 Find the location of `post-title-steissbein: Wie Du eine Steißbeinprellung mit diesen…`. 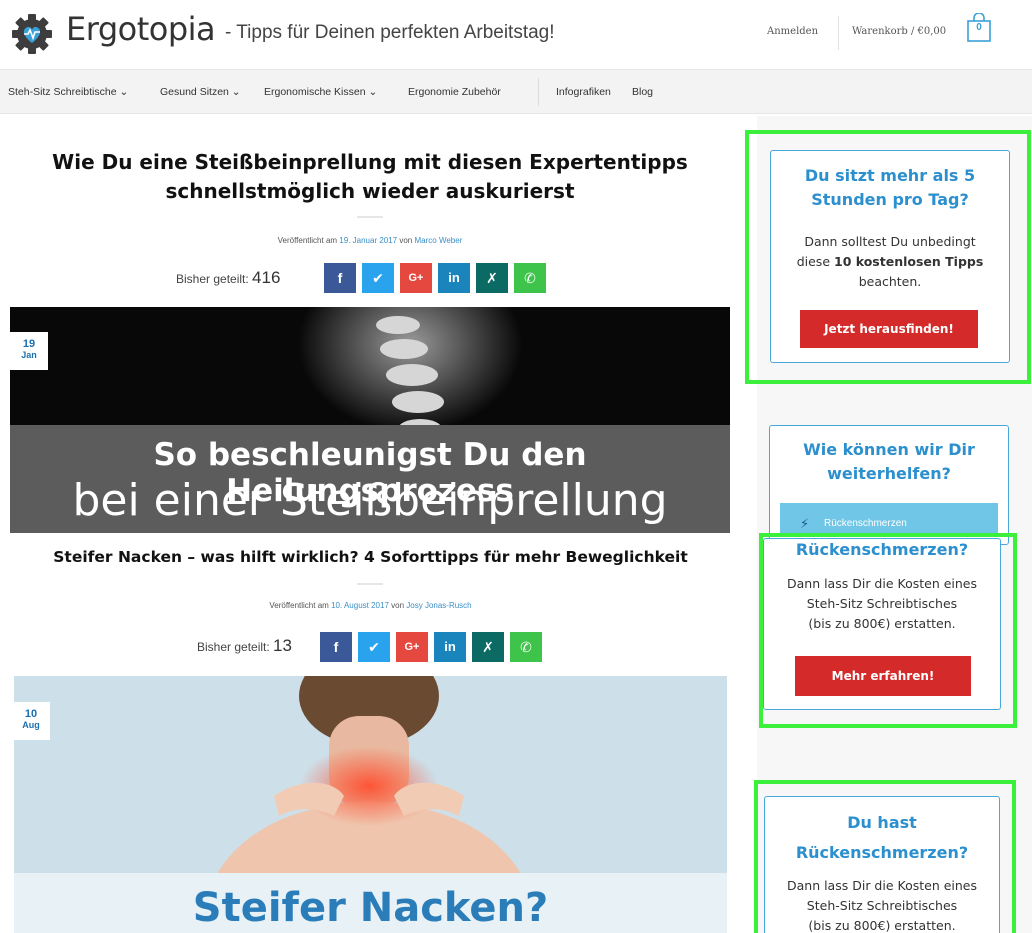

post-title-steissbein: Wie Du eine Steißbeinprellung mit diesen… is located at coordinates (370, 177).